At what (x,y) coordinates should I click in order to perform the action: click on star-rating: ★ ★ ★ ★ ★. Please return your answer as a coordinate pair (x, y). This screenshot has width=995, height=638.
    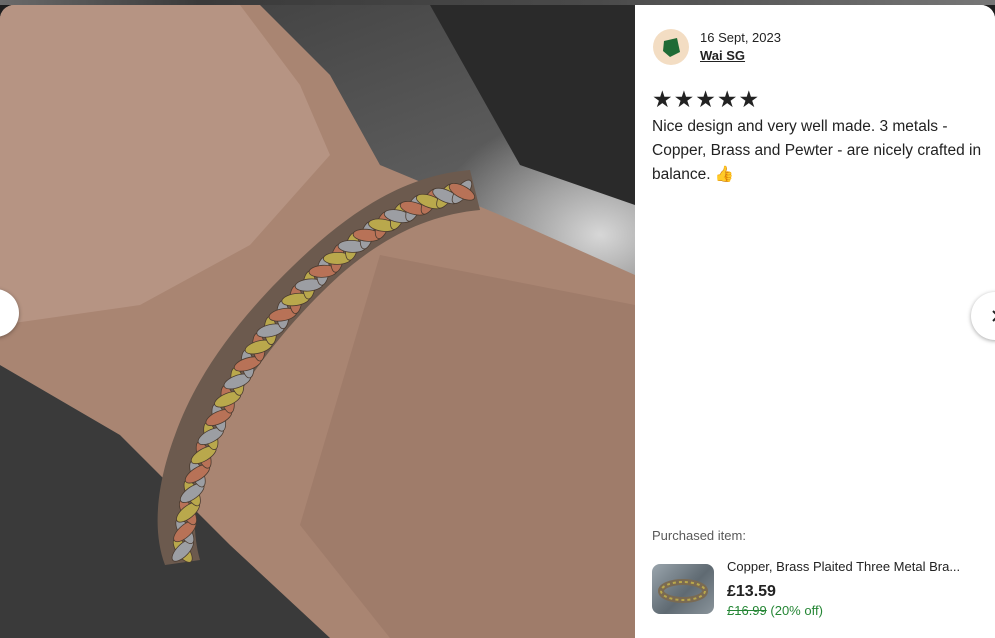
    Looking at the image, I should click on (705, 99).